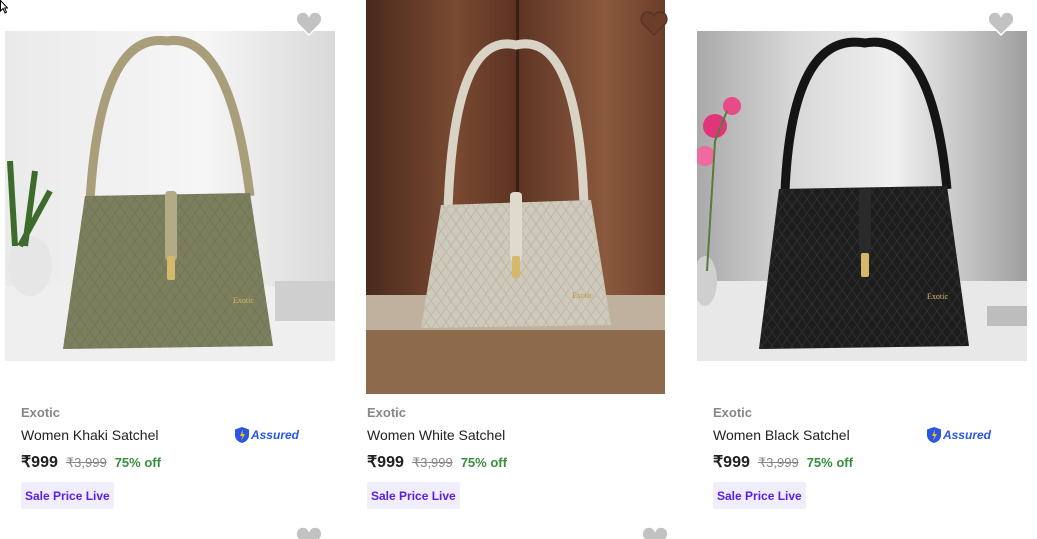 The image size is (1037, 539). I want to click on product-title: Women Black Satchel, so click(781, 435).